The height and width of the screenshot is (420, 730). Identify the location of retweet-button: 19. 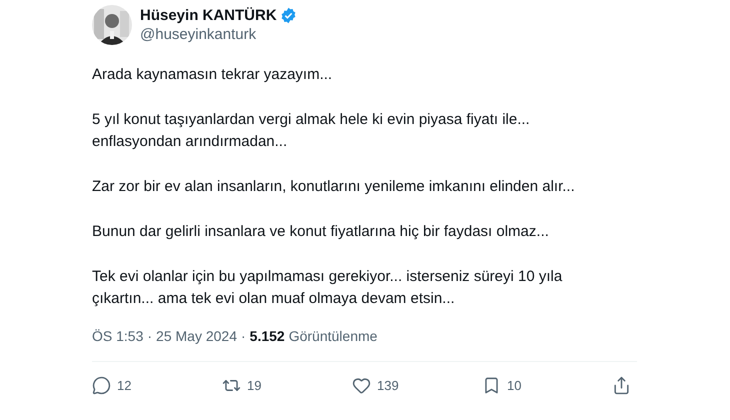
(277, 386).